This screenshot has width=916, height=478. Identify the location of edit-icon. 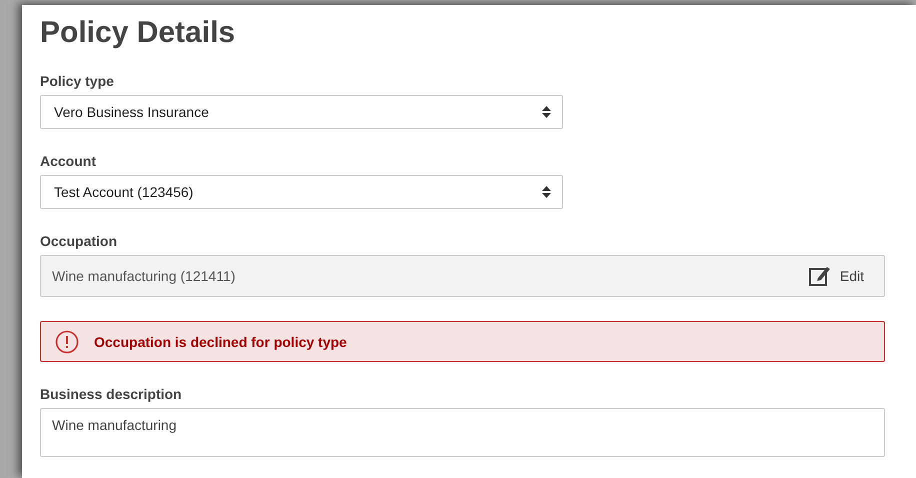
(819, 276).